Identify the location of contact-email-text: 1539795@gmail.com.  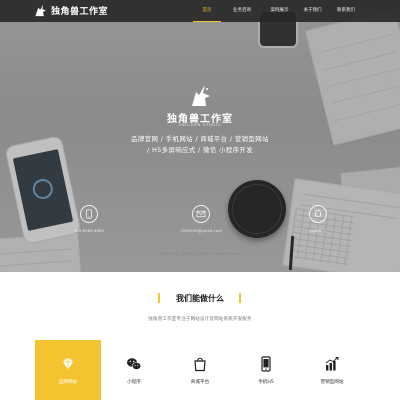
(201, 231).